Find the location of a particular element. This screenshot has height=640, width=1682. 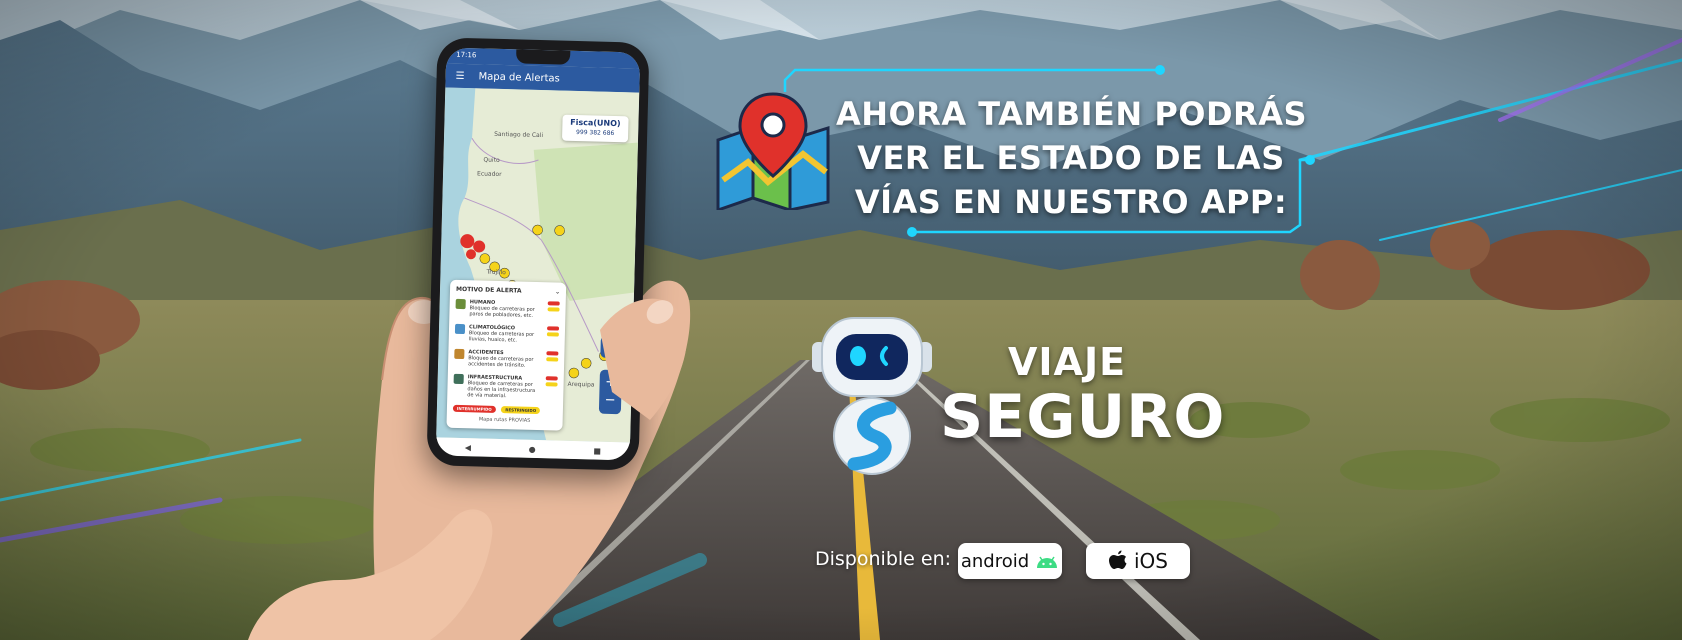

apple-icon is located at coordinates (1118, 559).